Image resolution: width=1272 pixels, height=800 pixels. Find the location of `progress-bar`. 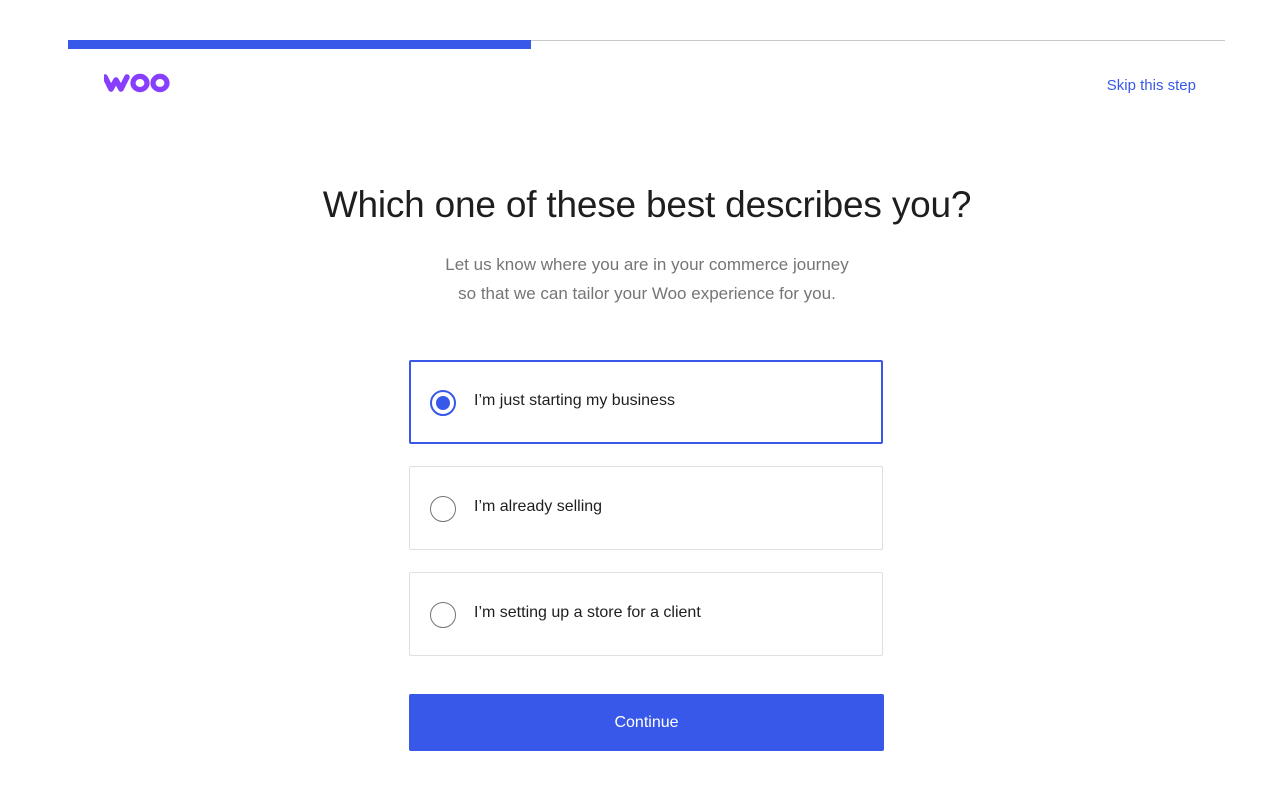

progress-bar is located at coordinates (299, 44).